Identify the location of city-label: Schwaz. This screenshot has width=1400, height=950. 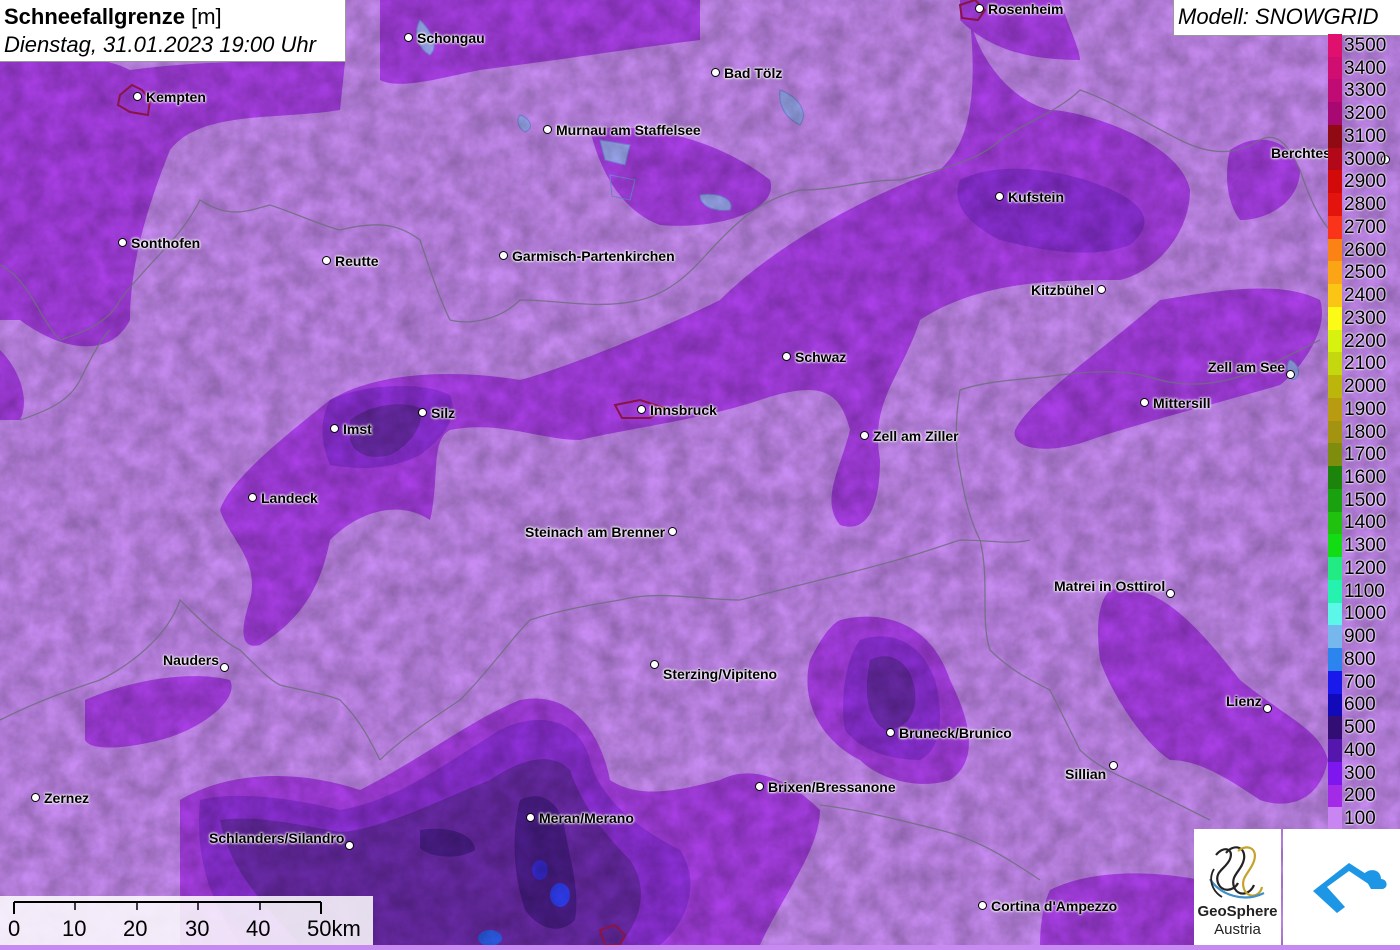
(820, 357).